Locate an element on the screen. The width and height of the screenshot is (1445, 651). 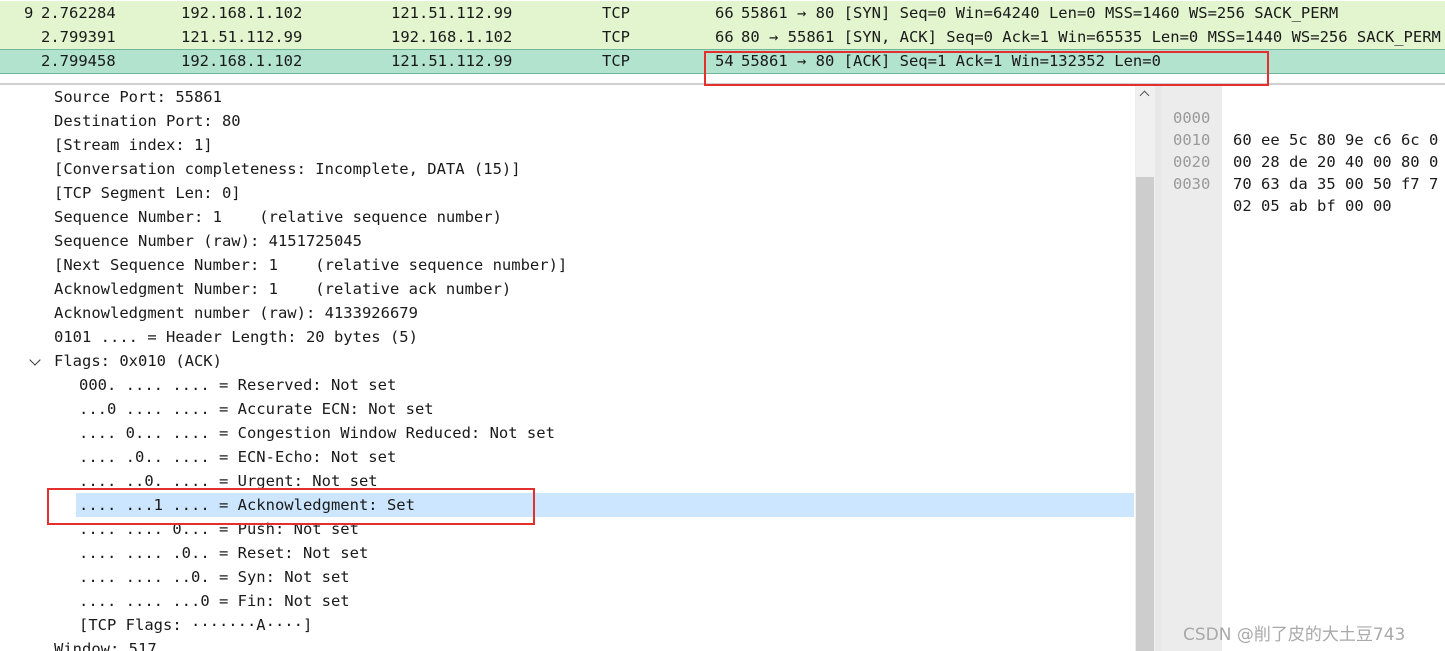
tree-item: Sequence Number (raw): 4151725045 is located at coordinates (567, 241).